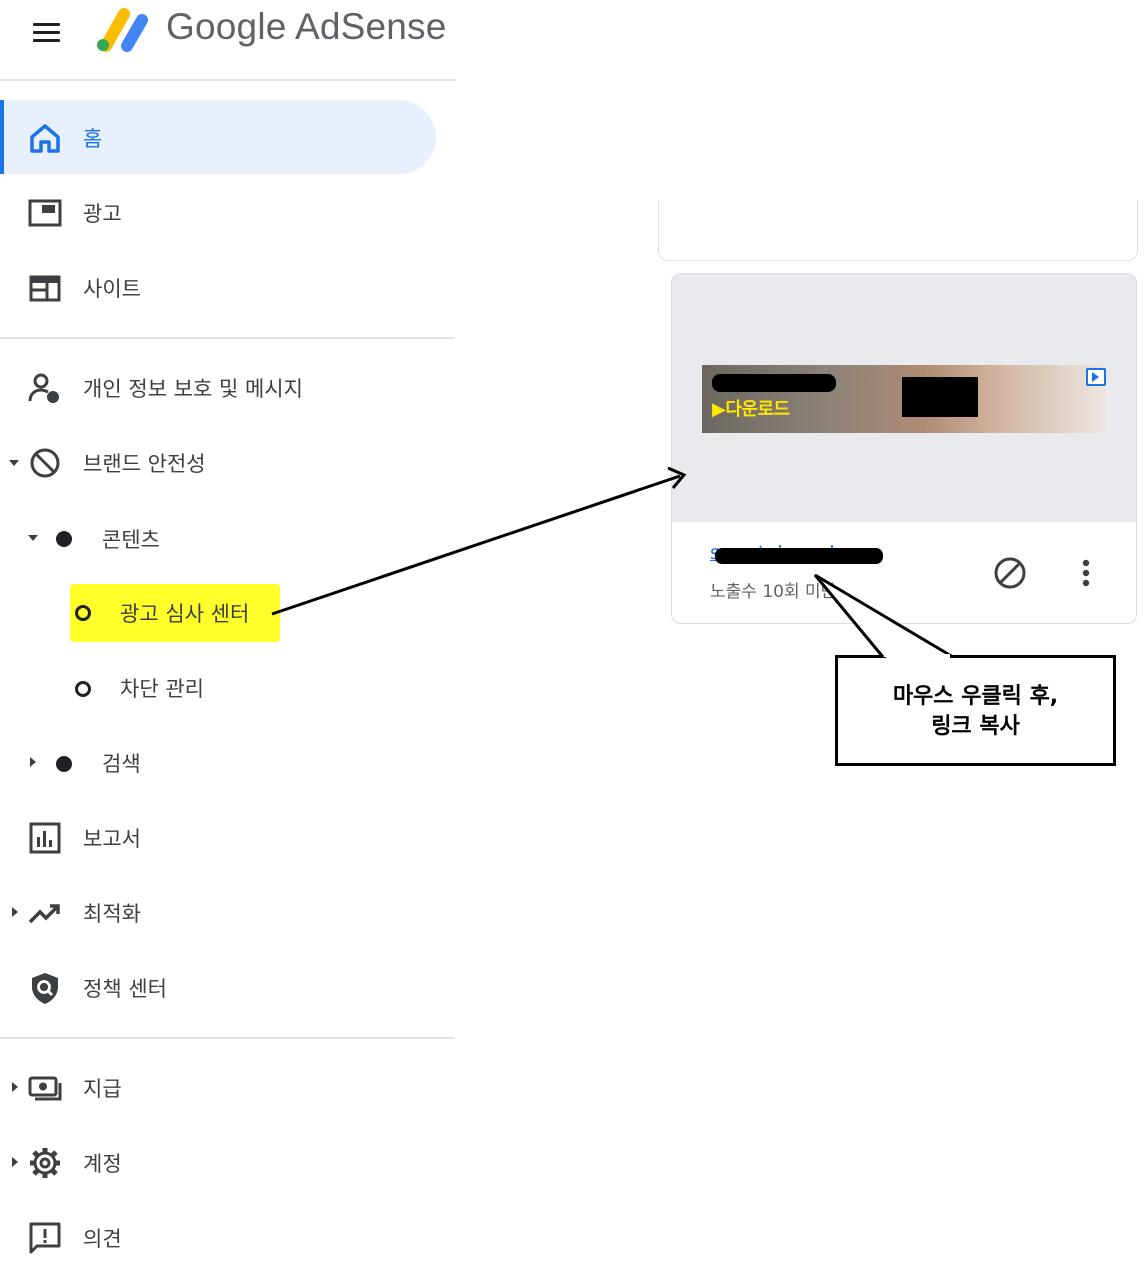  What do you see at coordinates (45, 988) in the screenshot?
I see `shield-search-icon` at bounding box center [45, 988].